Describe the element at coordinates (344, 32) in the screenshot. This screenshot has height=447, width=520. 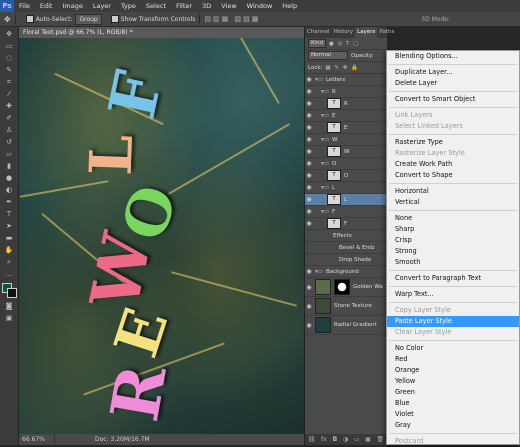
I see `tab-history: History` at that location.